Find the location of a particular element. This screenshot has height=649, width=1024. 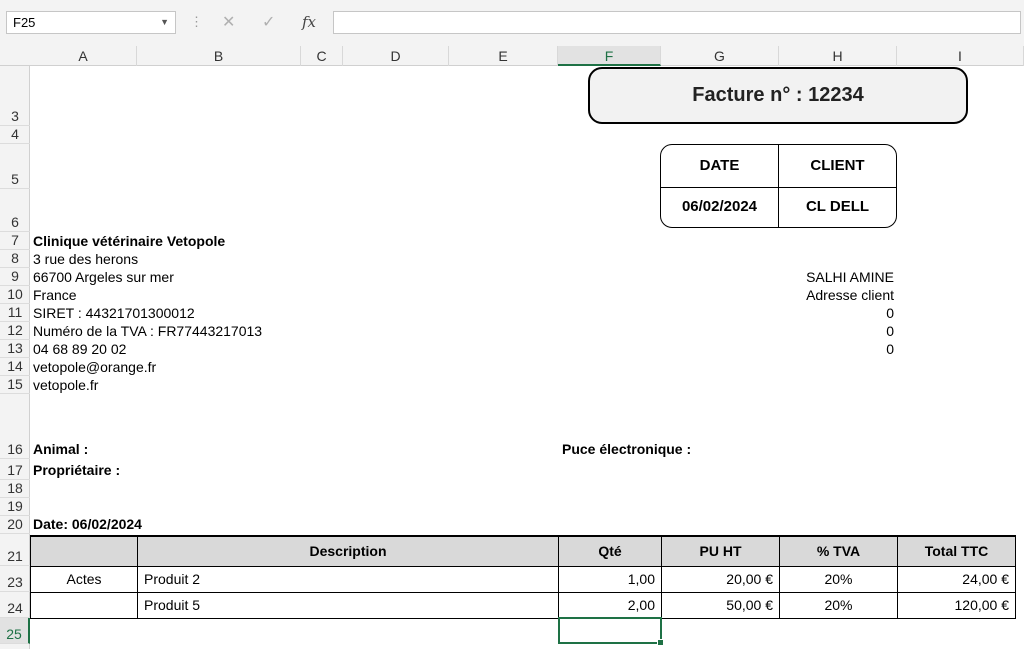

client-label-box: CLIENT is located at coordinates (837, 166).